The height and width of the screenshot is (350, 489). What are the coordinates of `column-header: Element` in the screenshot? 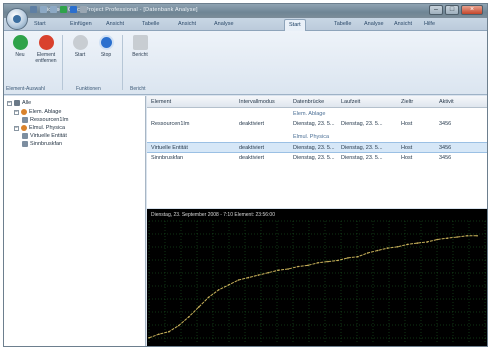 It's located at (194, 102).